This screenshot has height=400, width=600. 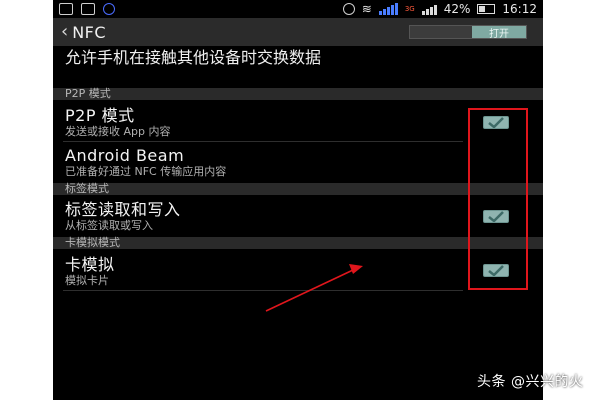 I want to click on status-bar: ≋ 3G 42% 16:12, so click(x=298, y=9).